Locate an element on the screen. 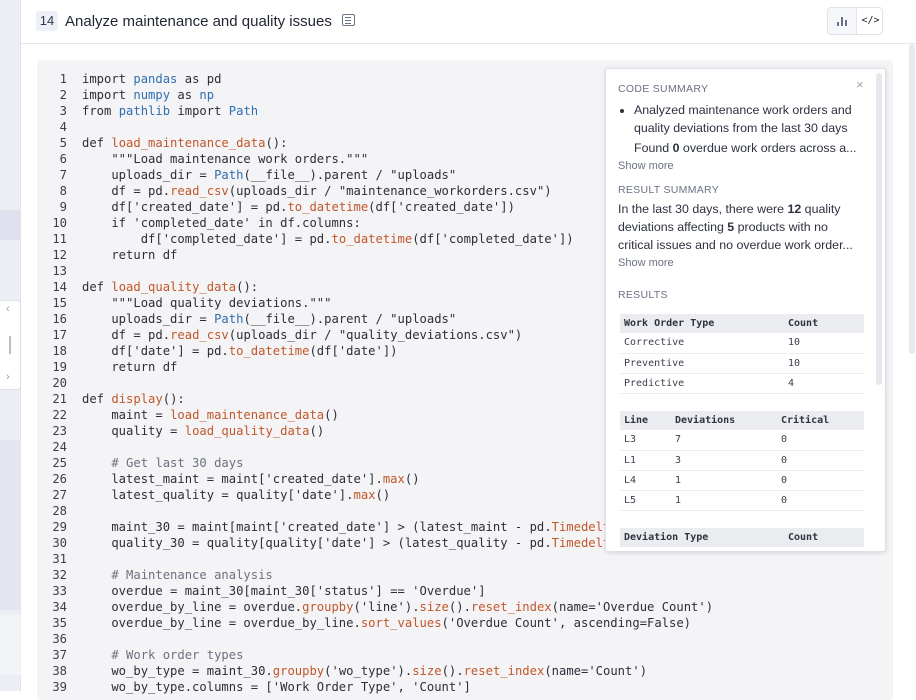 Image resolution: width=916 pixels, height=700 pixels. line-number: 16 is located at coordinates (59, 319).